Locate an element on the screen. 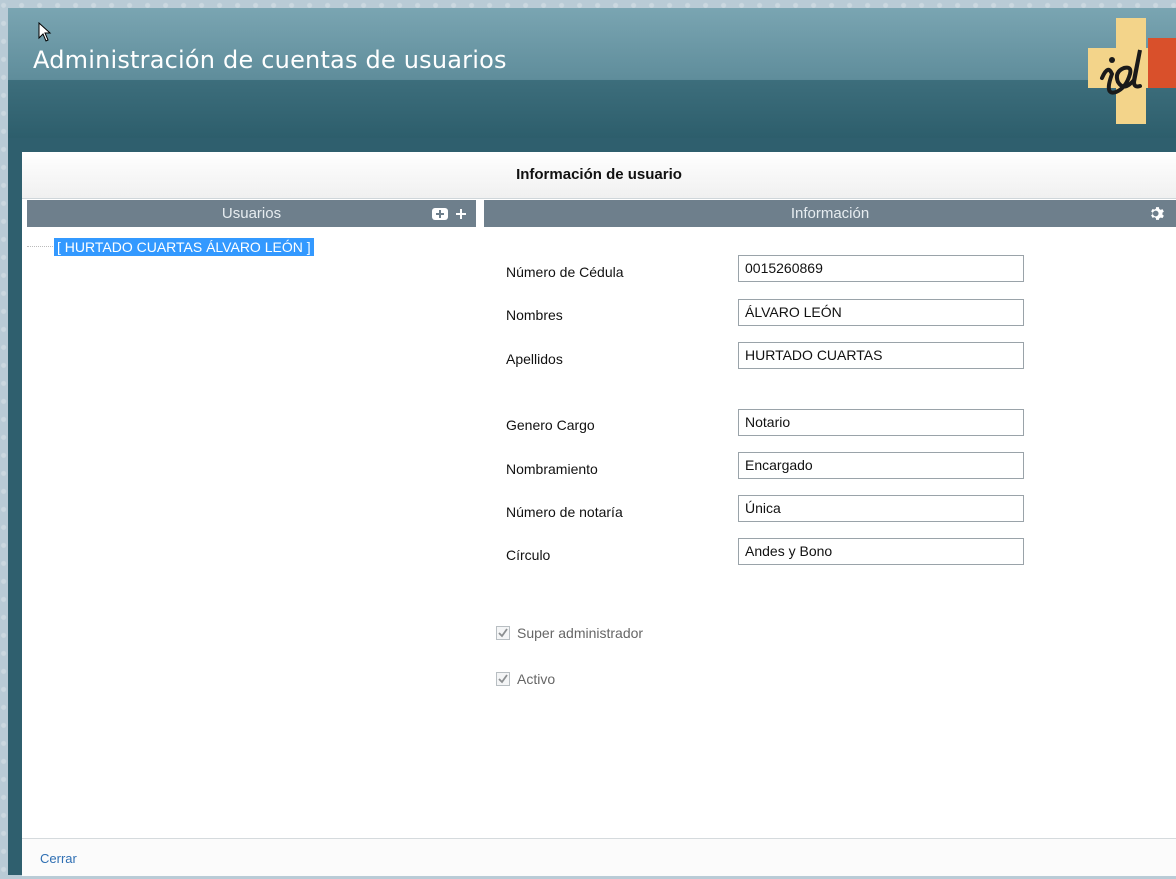 The height and width of the screenshot is (879, 1176). title-bar-band is located at coordinates (592, 109).